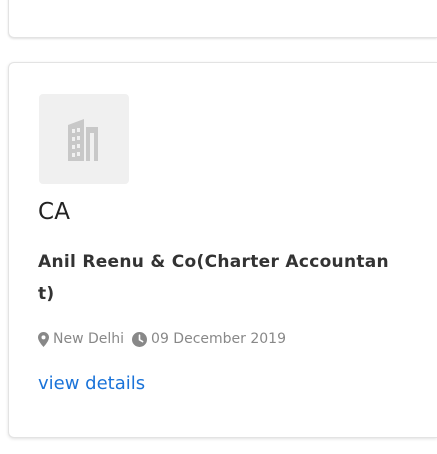 The image size is (437, 454). I want to click on building-icon, so click(83, 140).